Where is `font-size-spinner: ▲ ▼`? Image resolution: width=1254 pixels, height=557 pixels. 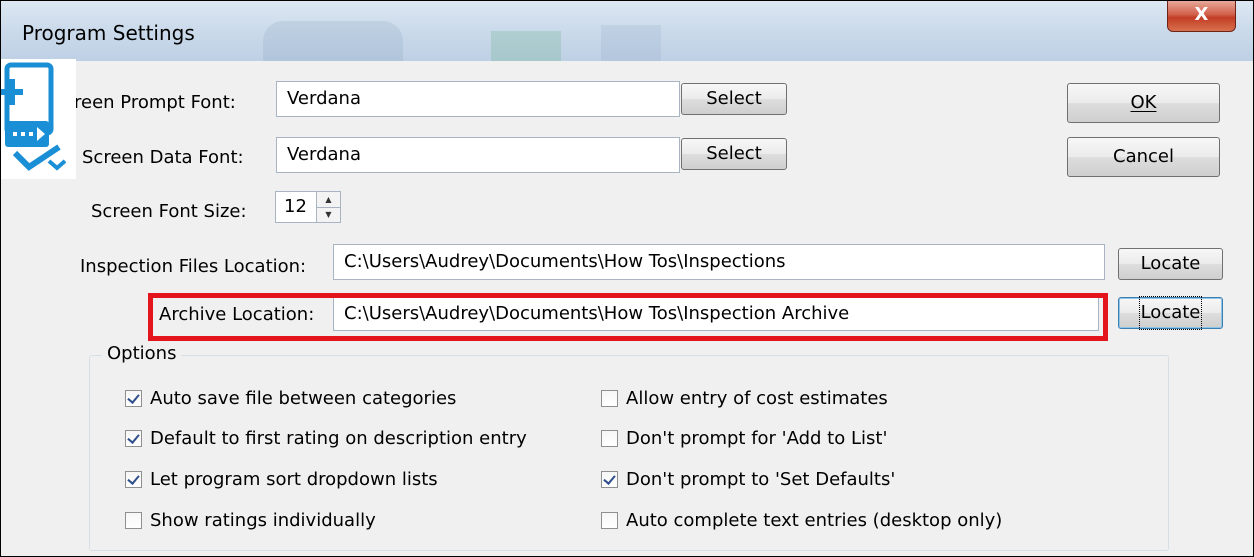 font-size-spinner: ▲ ▼ is located at coordinates (328, 207).